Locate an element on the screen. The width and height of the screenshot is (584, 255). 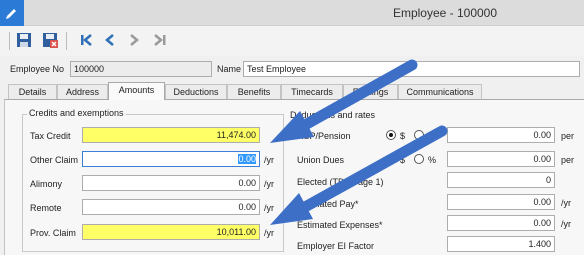
name-label: Name is located at coordinates (229, 69).